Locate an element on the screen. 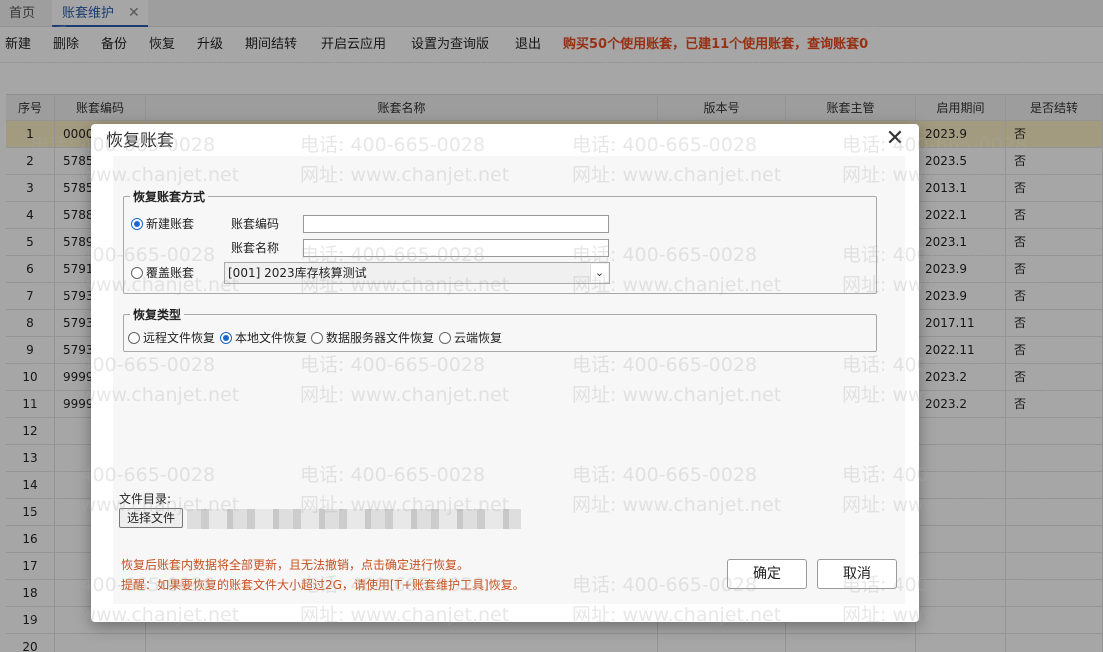 The height and width of the screenshot is (652, 1103). cloud-restore-radio is located at coordinates (445, 338).